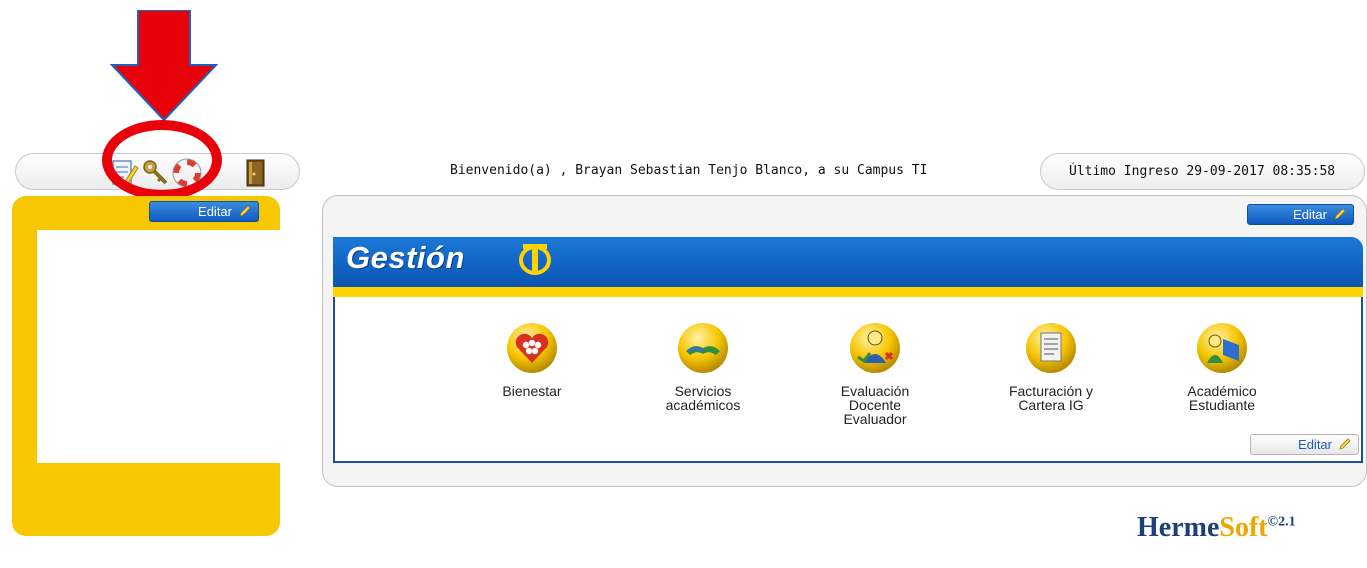 Image resolution: width=1367 pixels, height=568 pixels. I want to click on annotation-circle, so click(162, 160).